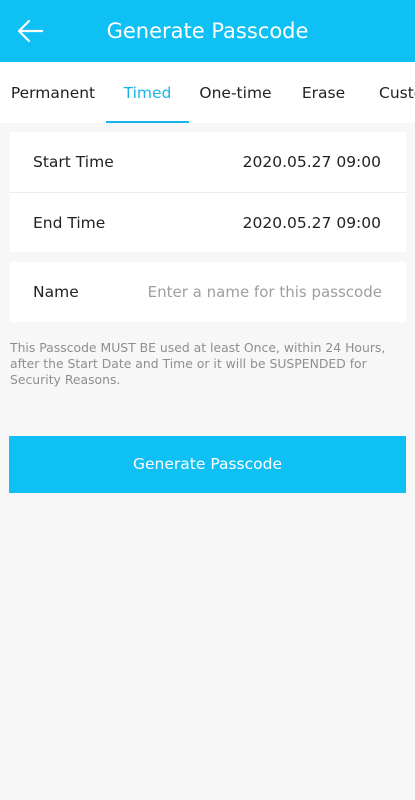 The image size is (415, 800). I want to click on tab-timed: Timed, so click(147, 92).